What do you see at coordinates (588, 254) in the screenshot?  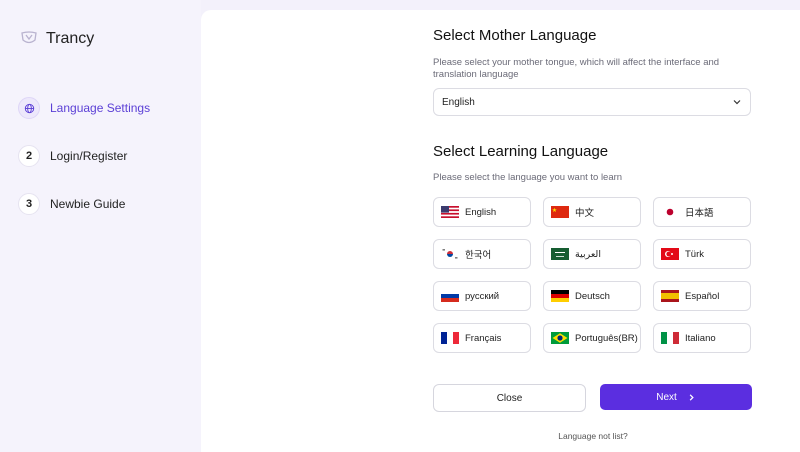 I see `lang-label: العربية` at bounding box center [588, 254].